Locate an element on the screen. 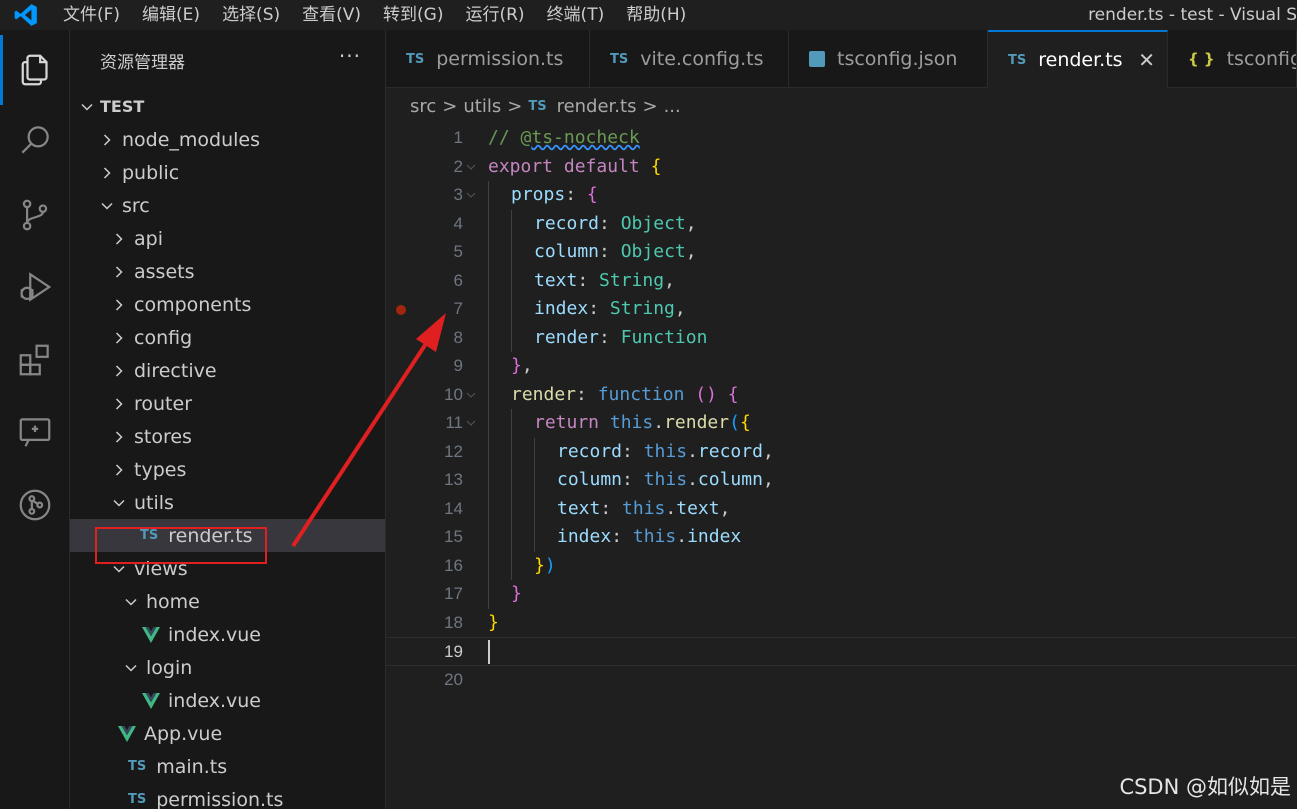  code-token: this is located at coordinates (665, 479).